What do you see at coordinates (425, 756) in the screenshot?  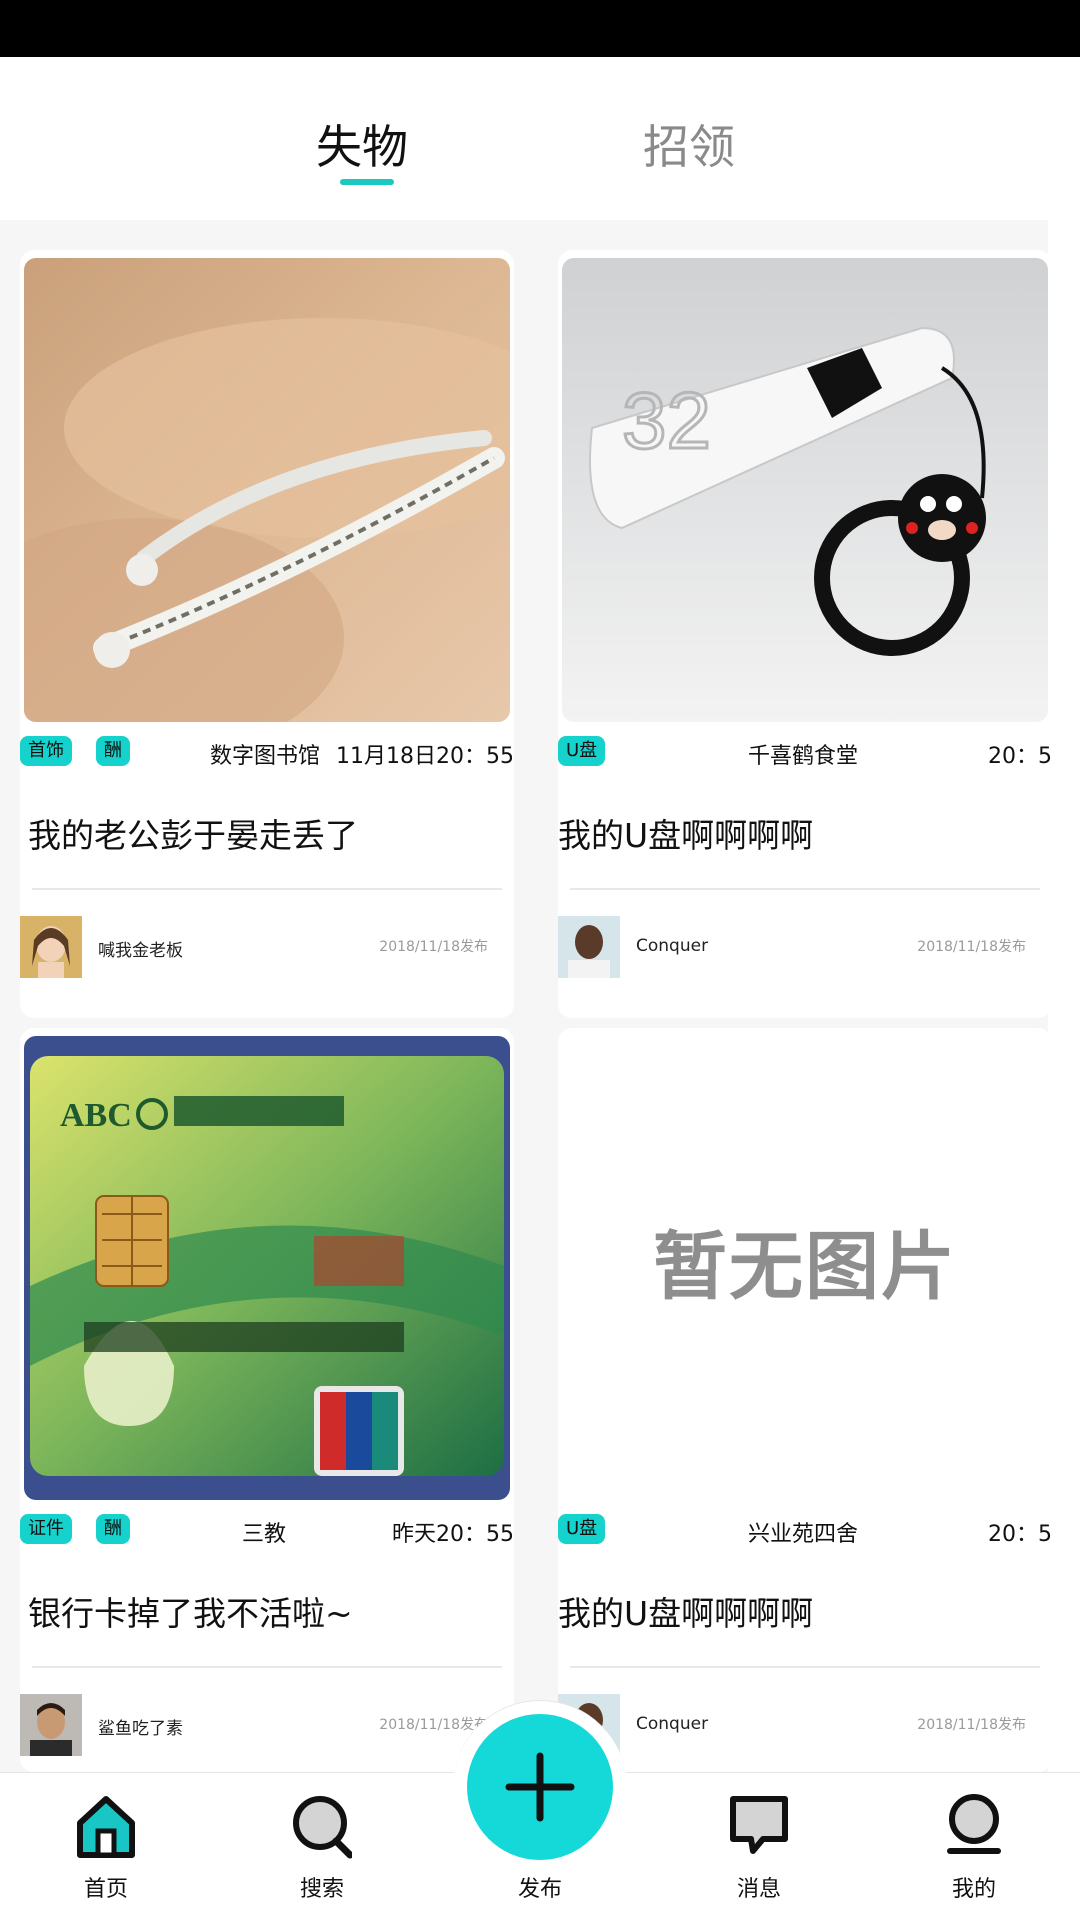 I see `time-text: 11月18日20：55` at bounding box center [425, 756].